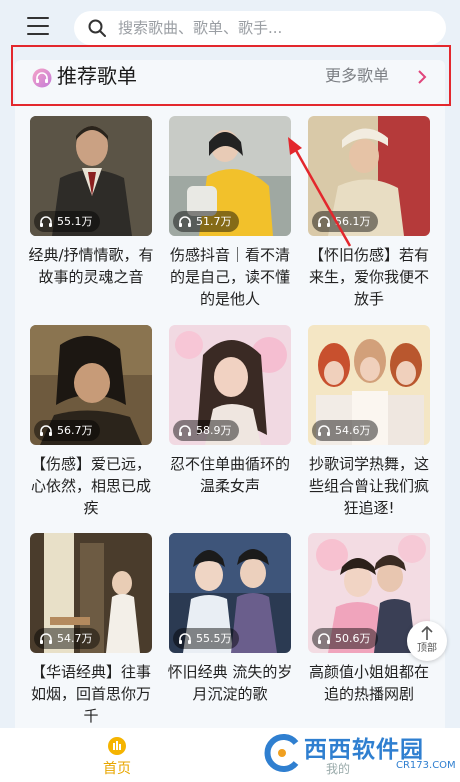  I want to click on play-count-badge: 58.9万, so click(206, 430).